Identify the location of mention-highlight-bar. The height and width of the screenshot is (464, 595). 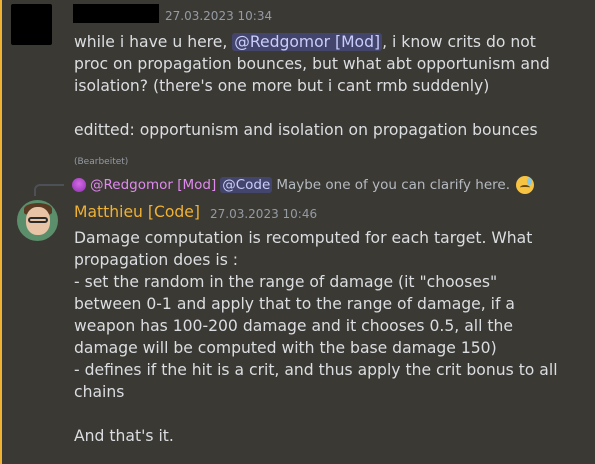
(1, 232).